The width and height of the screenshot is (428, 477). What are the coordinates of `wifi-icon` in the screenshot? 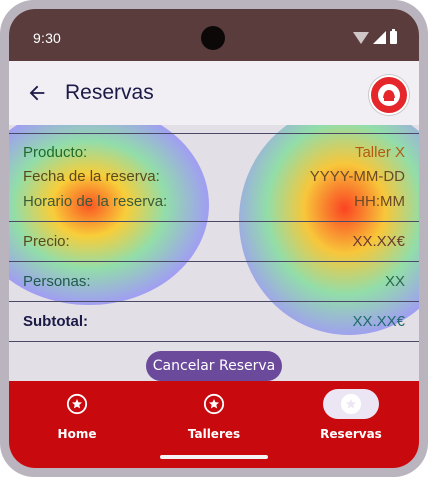 It's located at (361, 38).